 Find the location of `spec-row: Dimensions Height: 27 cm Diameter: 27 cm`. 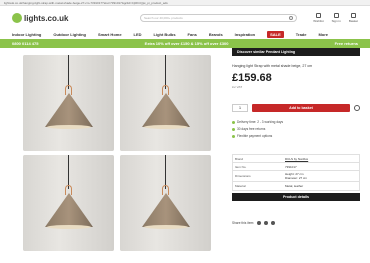

spec-row: Dimensions Height: 27 cm Diameter: 27 cm is located at coordinates (296, 176).